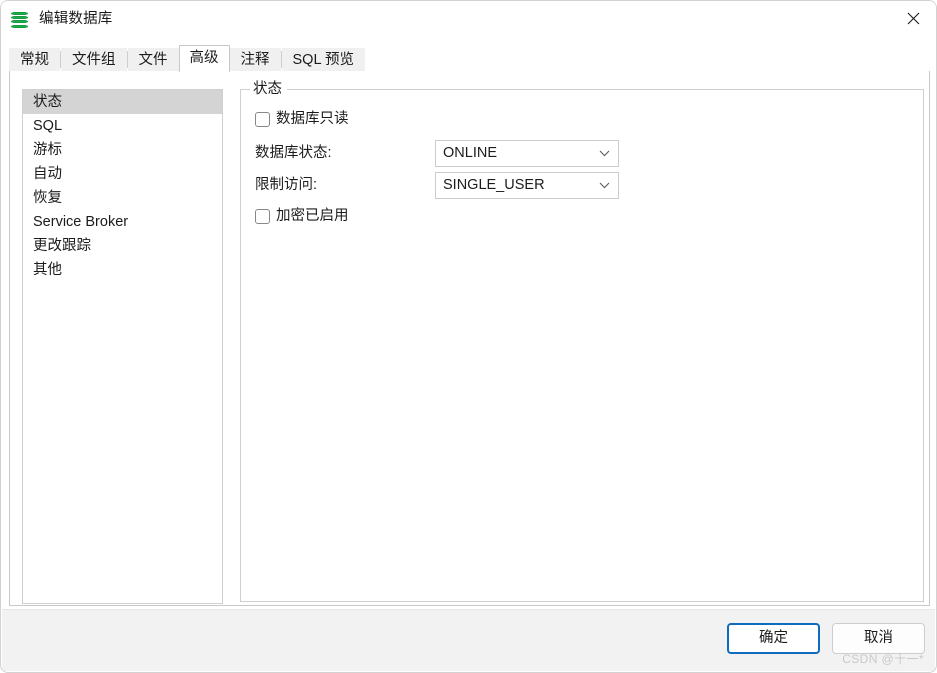 Image resolution: width=937 pixels, height=673 pixels. I want to click on database-readonly-label: 数据库只读, so click(312, 118).